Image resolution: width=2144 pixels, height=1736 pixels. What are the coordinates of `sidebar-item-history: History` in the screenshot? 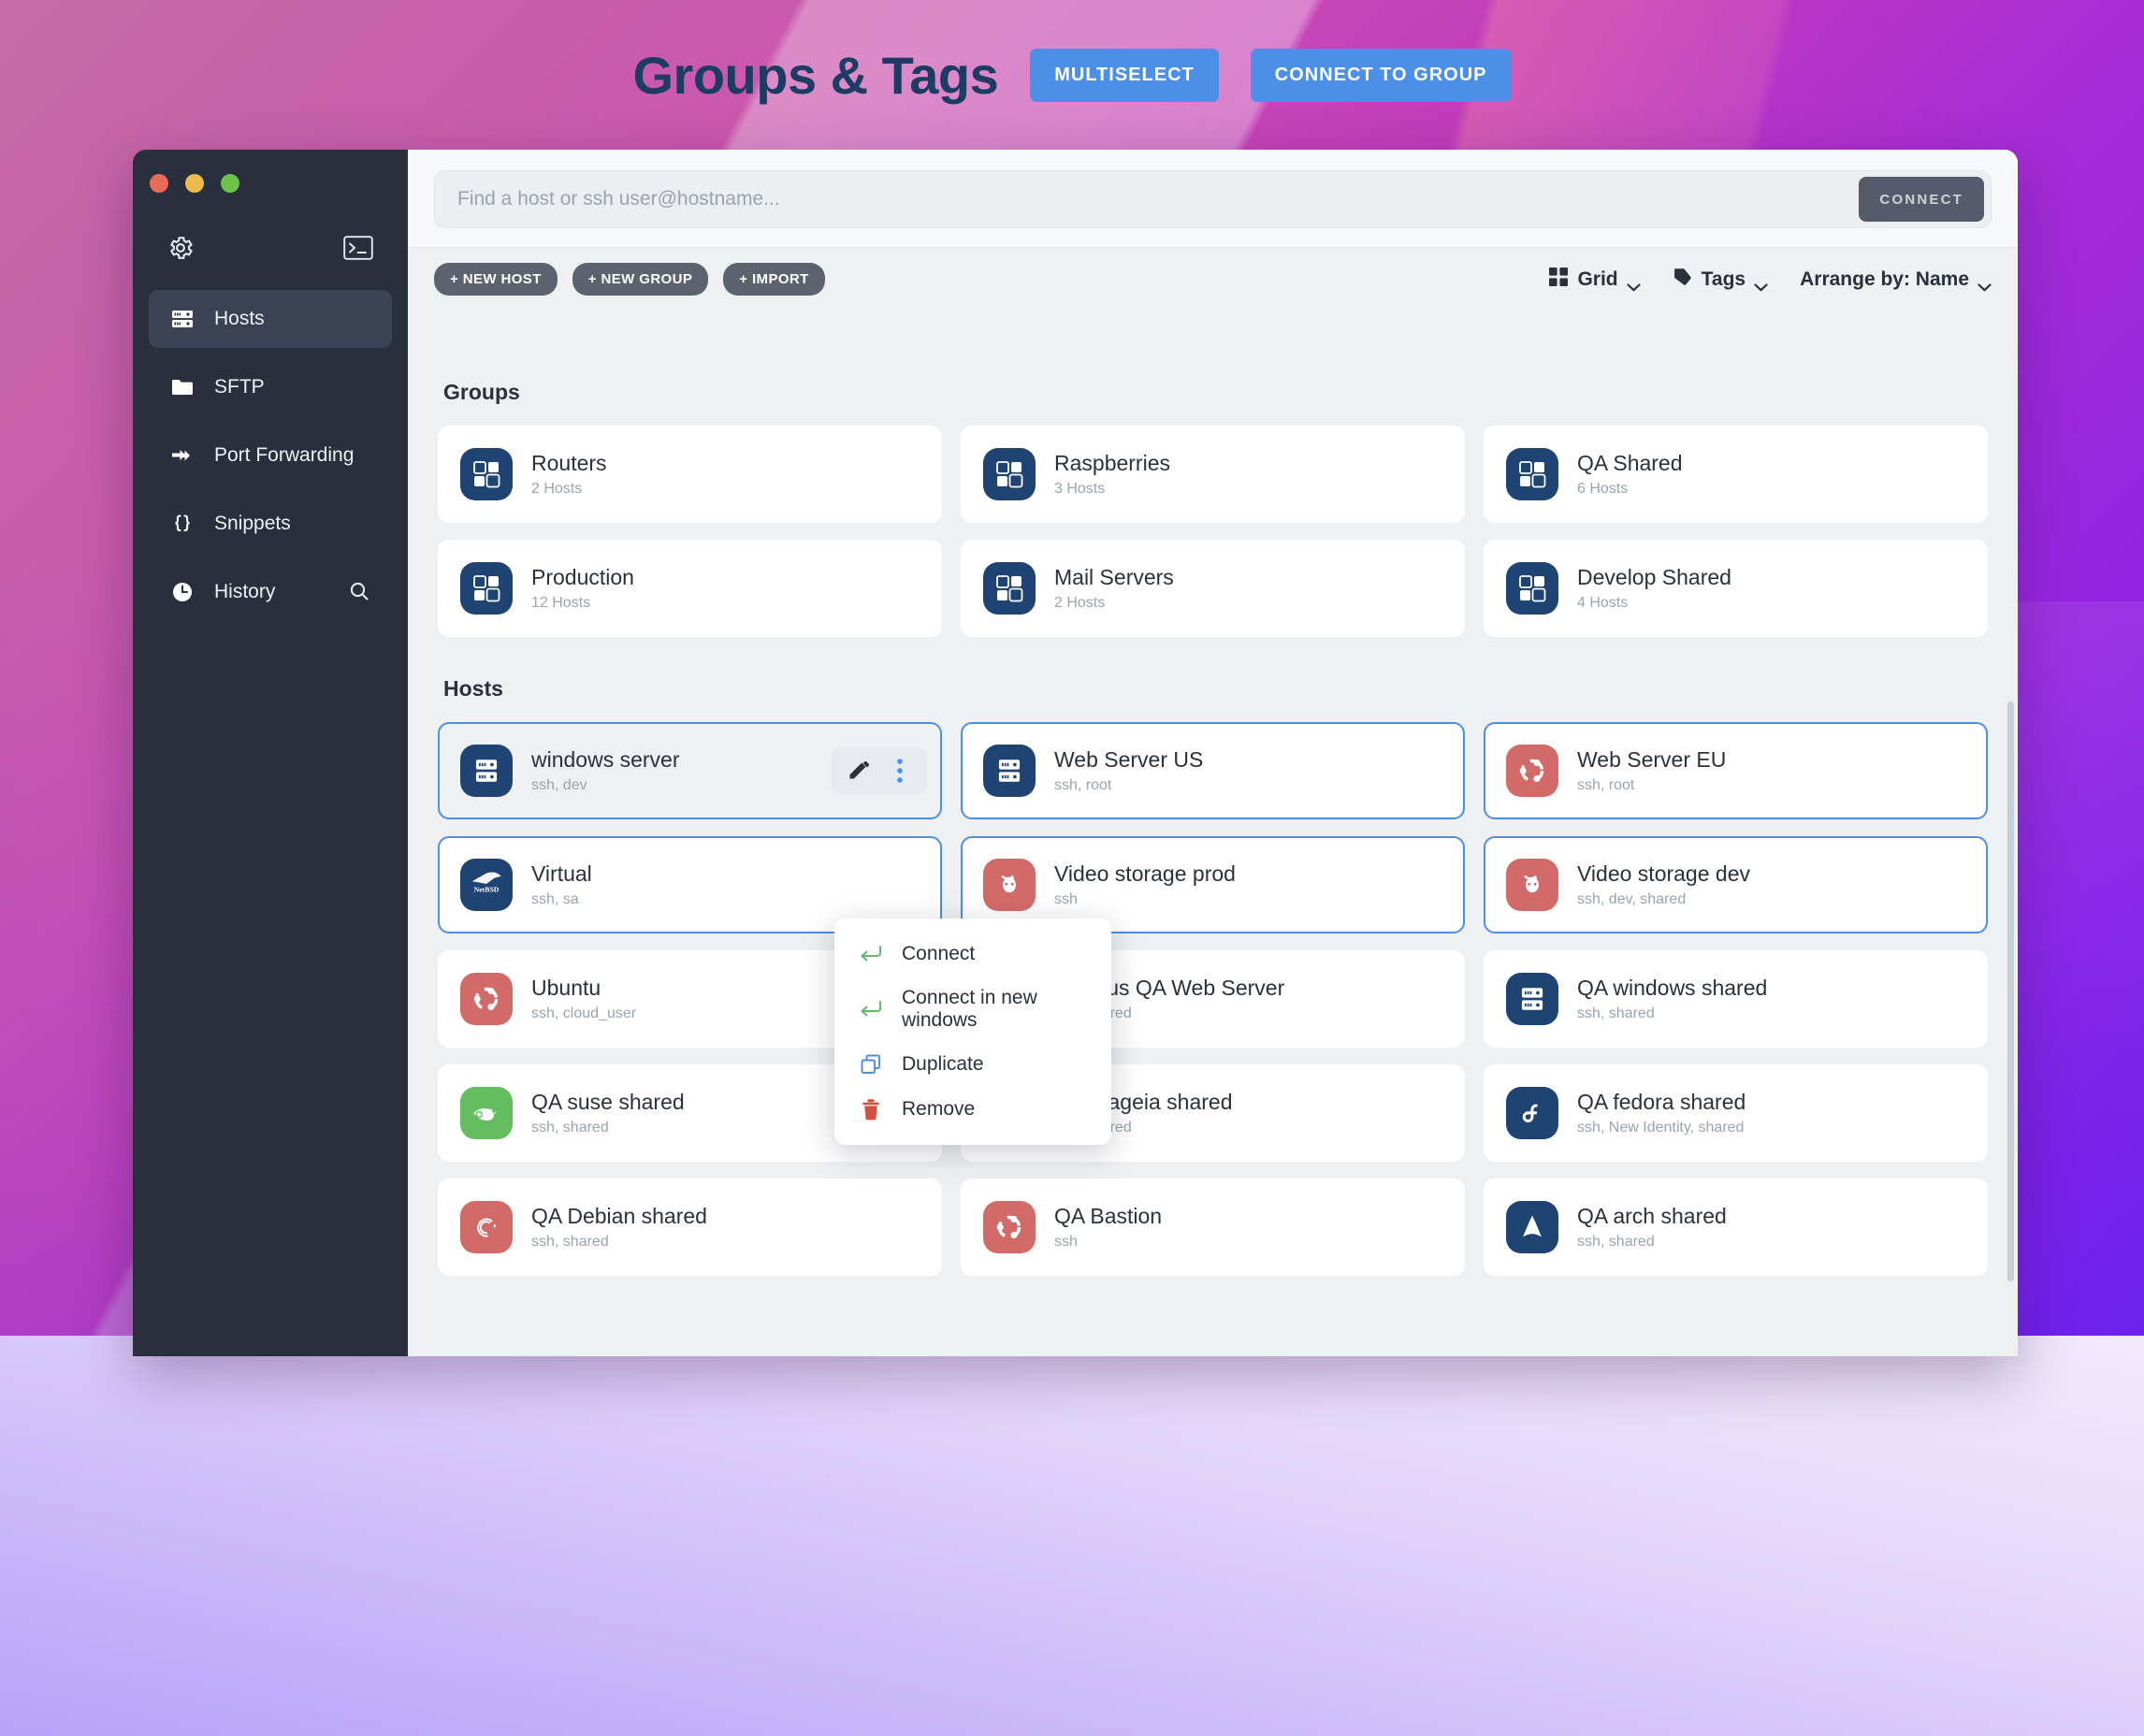 It's located at (270, 592).